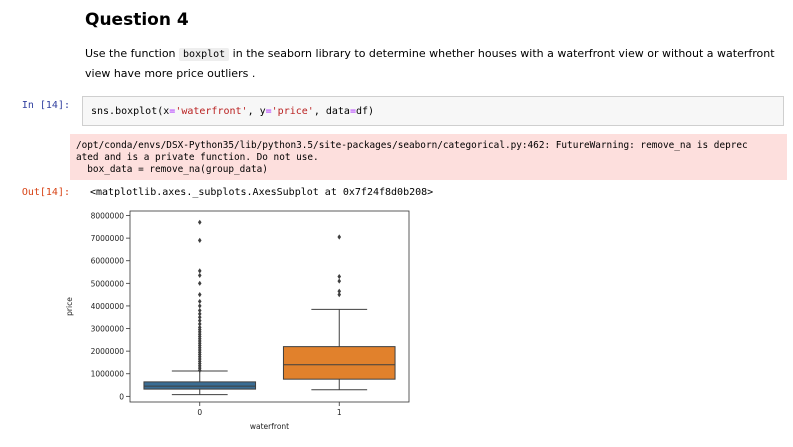 Image resolution: width=793 pixels, height=447 pixels. What do you see at coordinates (199, 412) in the screenshot?
I see `x-tick-label: 0` at bounding box center [199, 412].